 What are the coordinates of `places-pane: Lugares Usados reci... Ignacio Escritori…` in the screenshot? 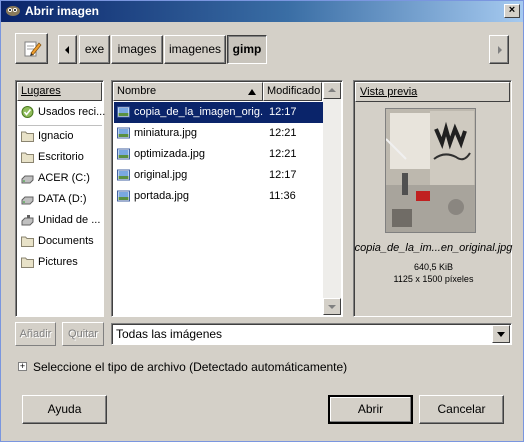 It's located at (60, 198).